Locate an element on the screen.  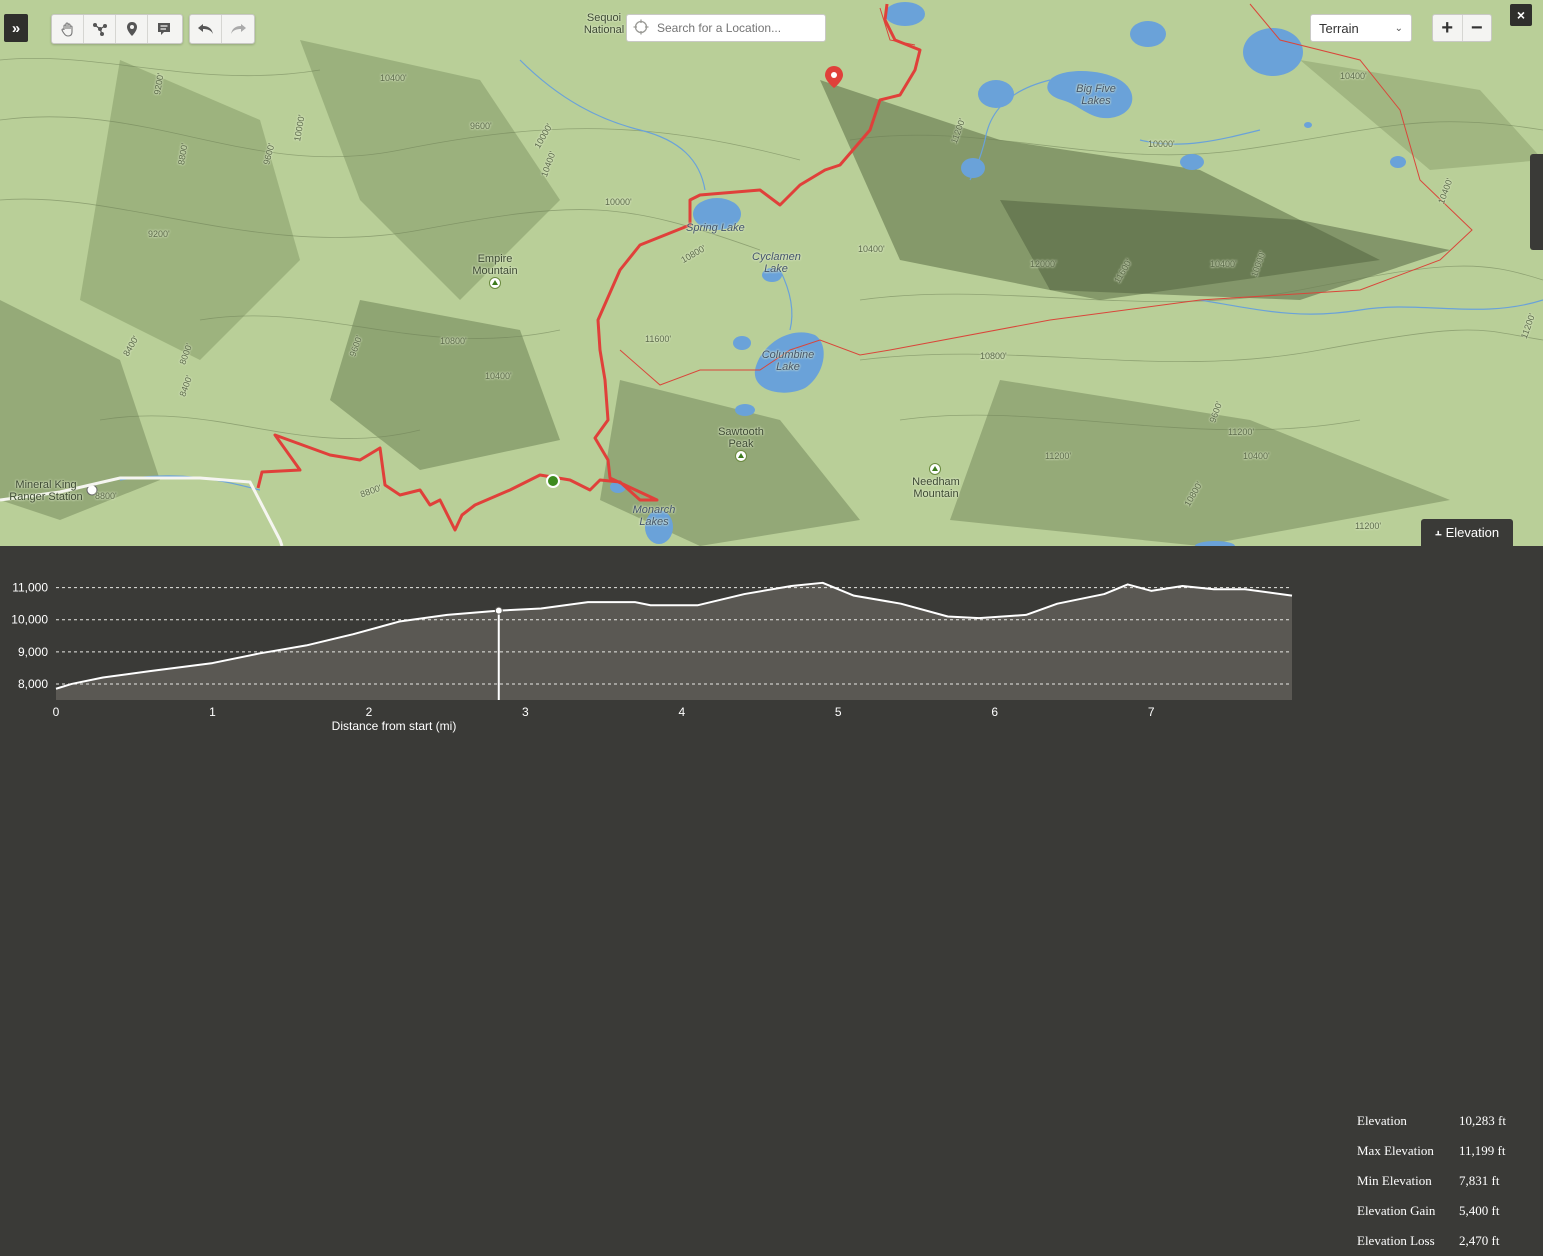
stat-value: 10,283 ft is located at coordinates (1482, 1120).